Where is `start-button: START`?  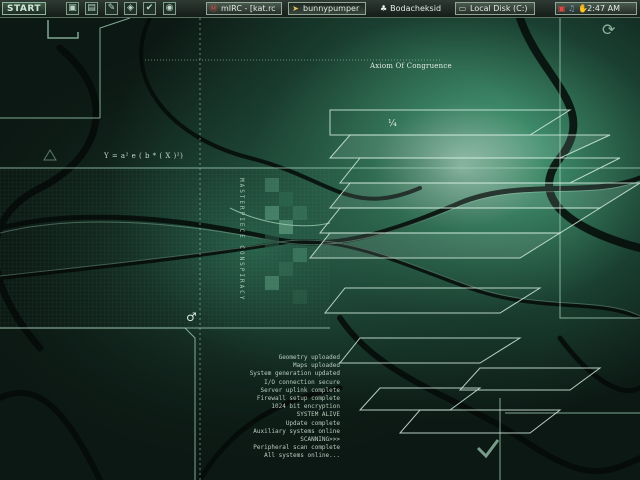 start-button: START is located at coordinates (24, 8).